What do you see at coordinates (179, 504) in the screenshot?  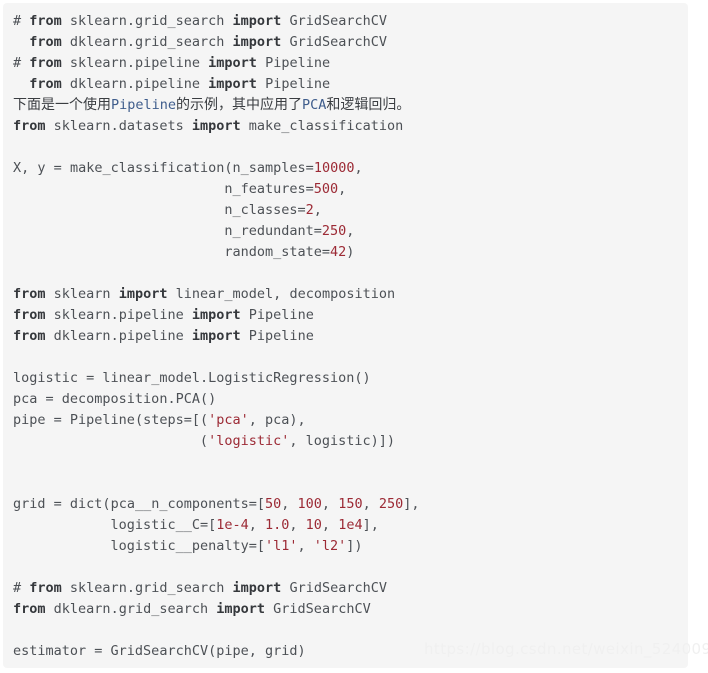 I see `identifier: pca__n_components` at bounding box center [179, 504].